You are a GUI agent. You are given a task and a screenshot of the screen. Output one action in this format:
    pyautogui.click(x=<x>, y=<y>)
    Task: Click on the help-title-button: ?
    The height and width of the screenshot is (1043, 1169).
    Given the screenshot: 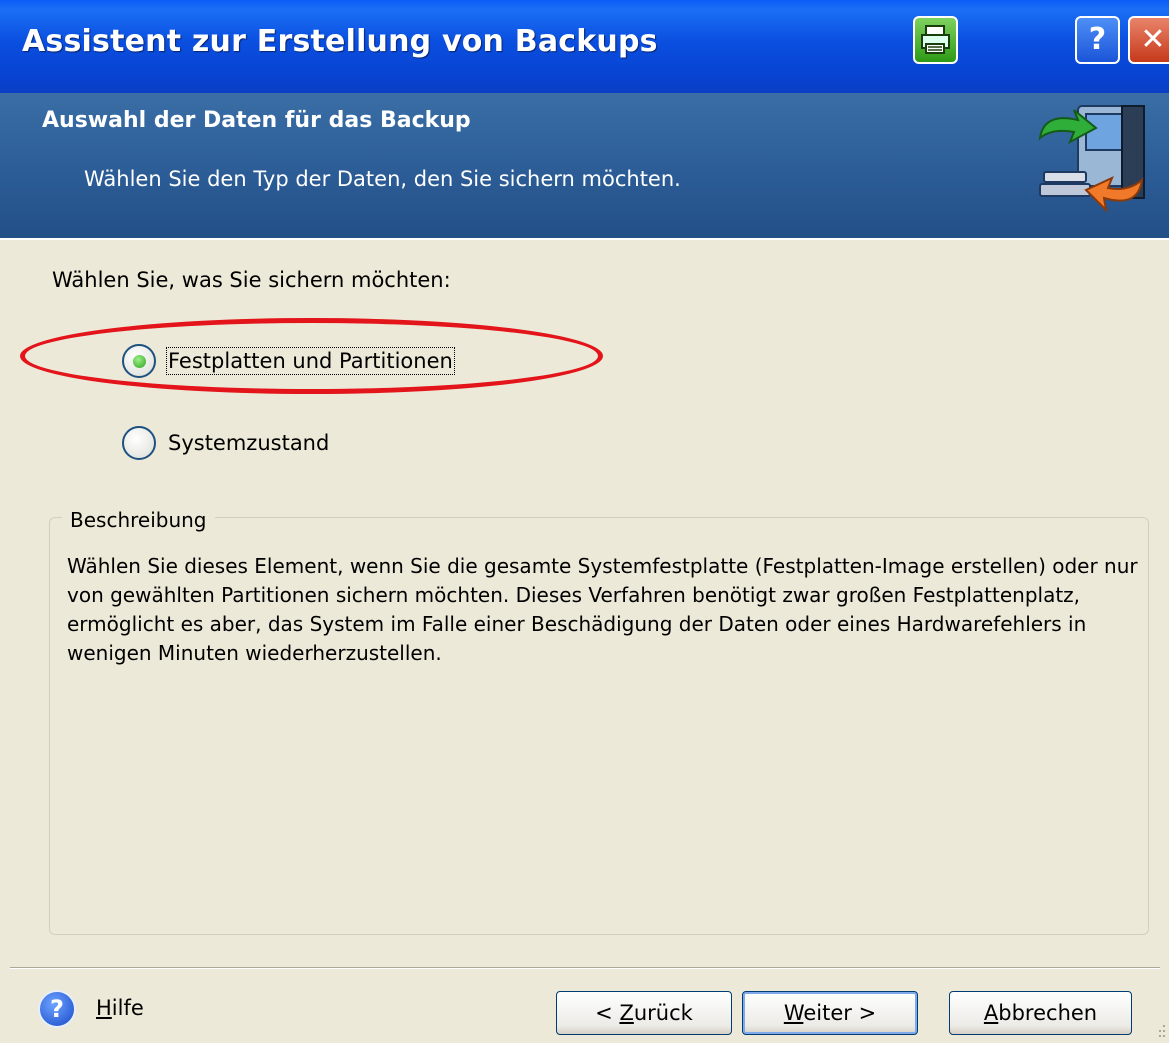 What is the action you would take?
    pyautogui.click(x=1097, y=40)
    